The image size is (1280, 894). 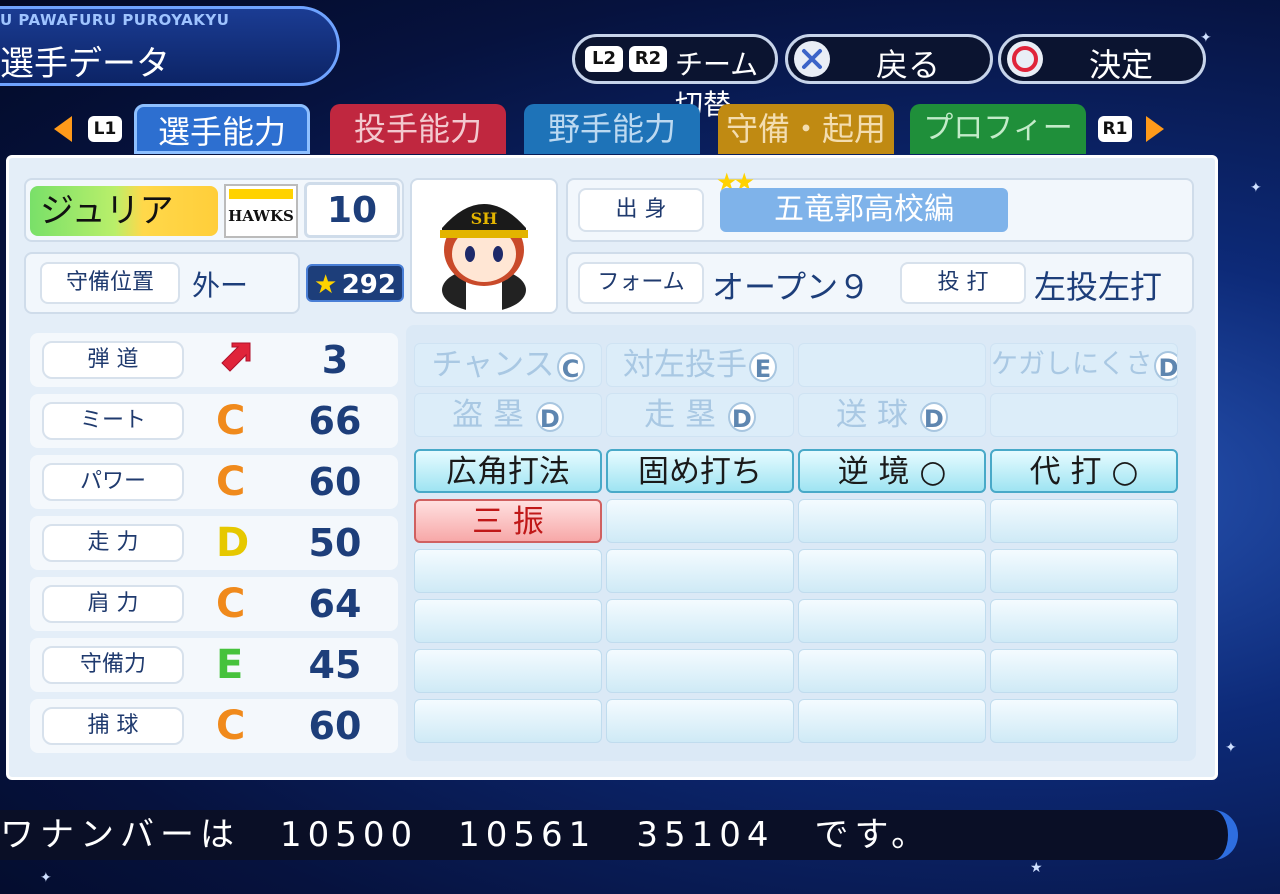 What do you see at coordinates (791, 287) in the screenshot?
I see `form-value: オープン９` at bounding box center [791, 287].